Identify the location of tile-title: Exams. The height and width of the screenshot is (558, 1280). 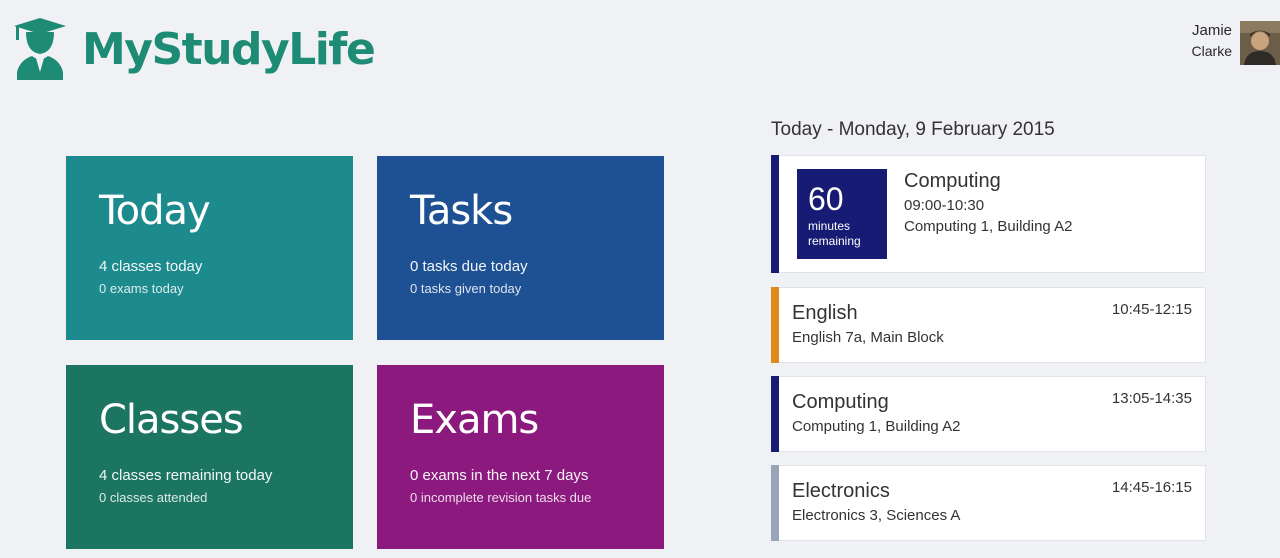
(474, 420).